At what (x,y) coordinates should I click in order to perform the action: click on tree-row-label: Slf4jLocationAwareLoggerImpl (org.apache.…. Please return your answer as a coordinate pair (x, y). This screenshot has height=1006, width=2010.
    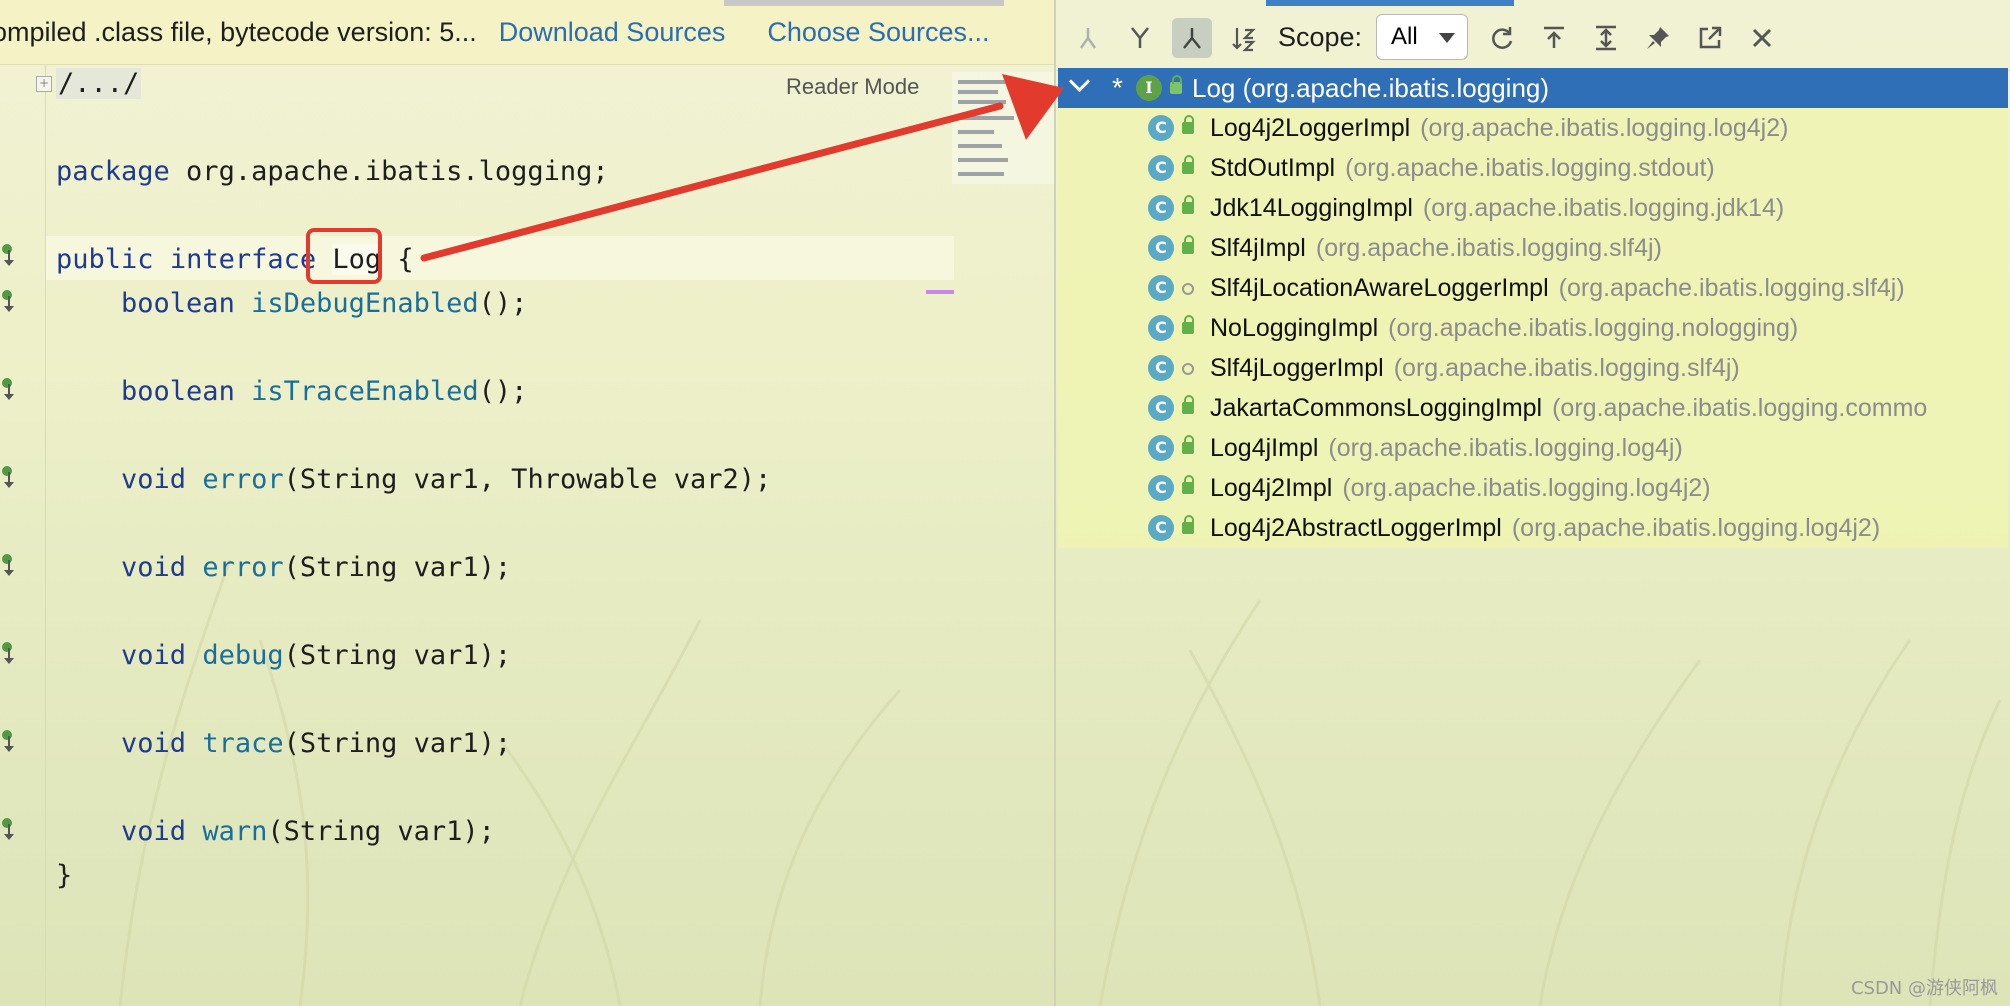
    Looking at the image, I should click on (1557, 288).